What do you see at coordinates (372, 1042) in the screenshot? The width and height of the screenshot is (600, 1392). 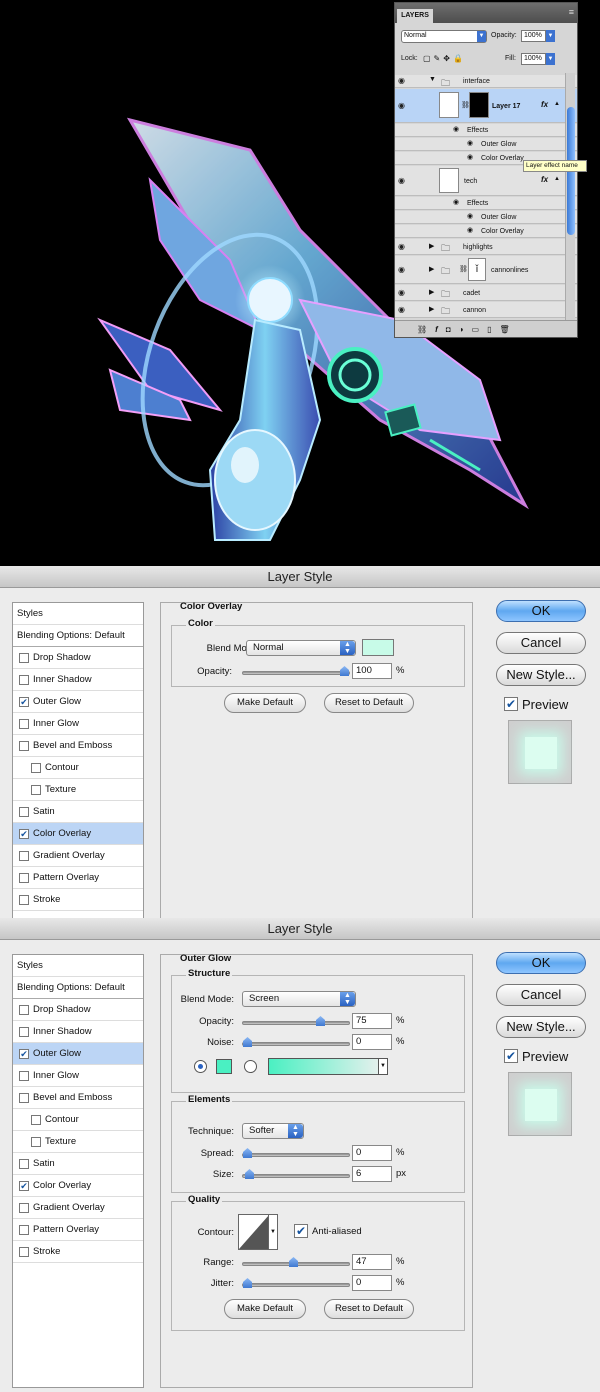 I see `noise-input: 0` at bounding box center [372, 1042].